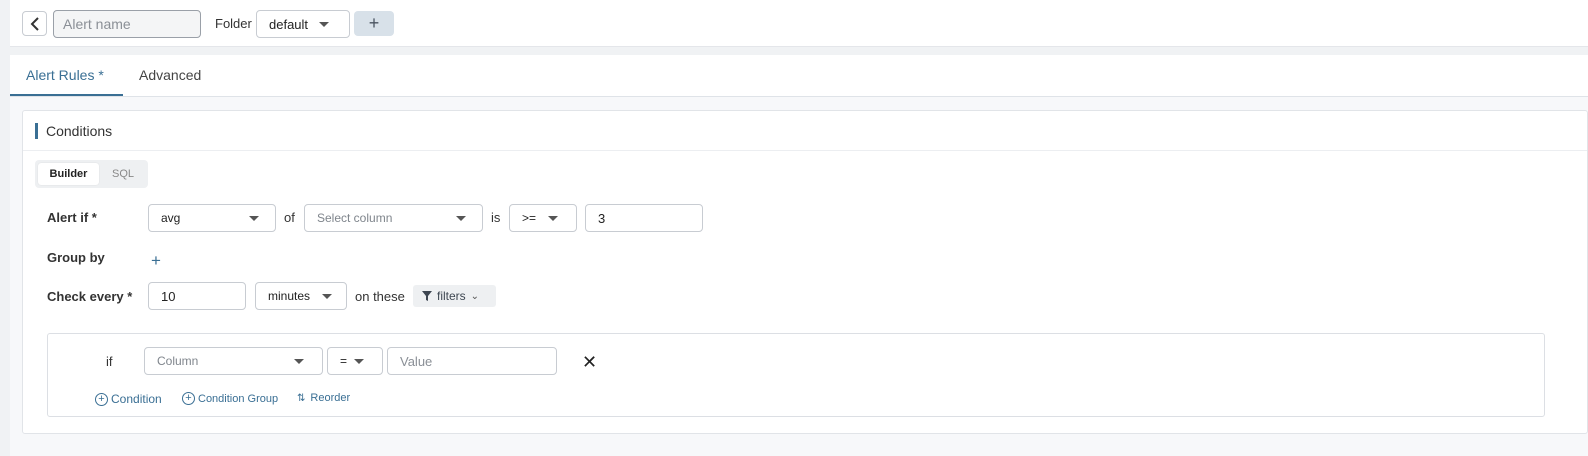  Describe the element at coordinates (380, 296) in the screenshot. I see `on-these-text: on these` at that location.